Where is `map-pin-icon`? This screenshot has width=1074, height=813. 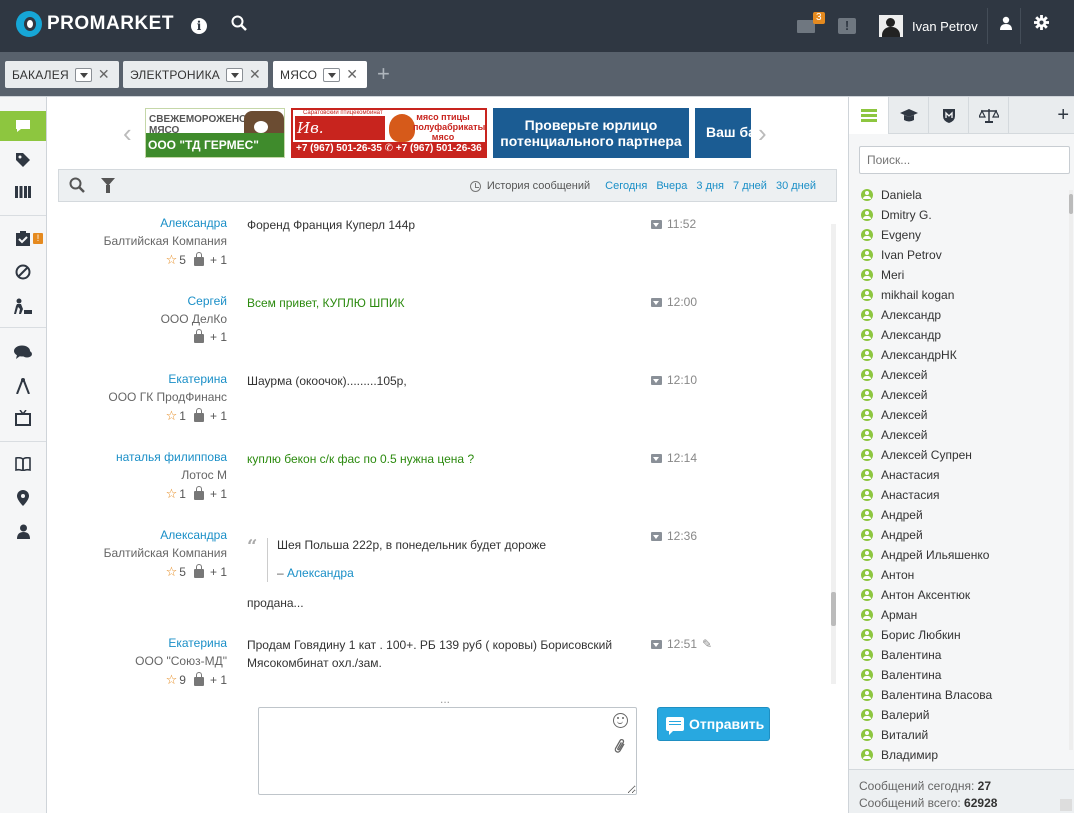
map-pin-icon is located at coordinates (23, 498).